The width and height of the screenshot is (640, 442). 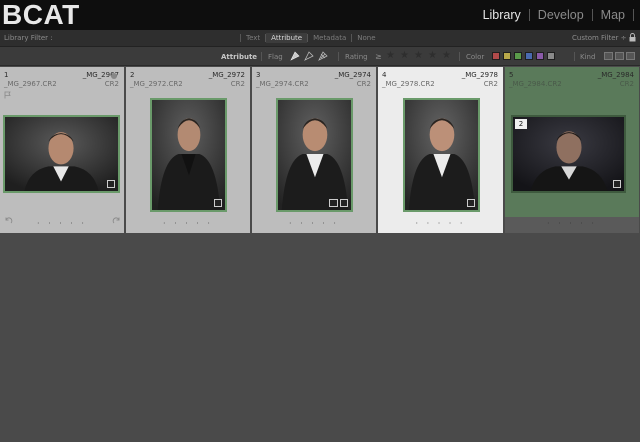 What do you see at coordinates (253, 38) in the screenshot?
I see `filter-tab-text: Text` at bounding box center [253, 38].